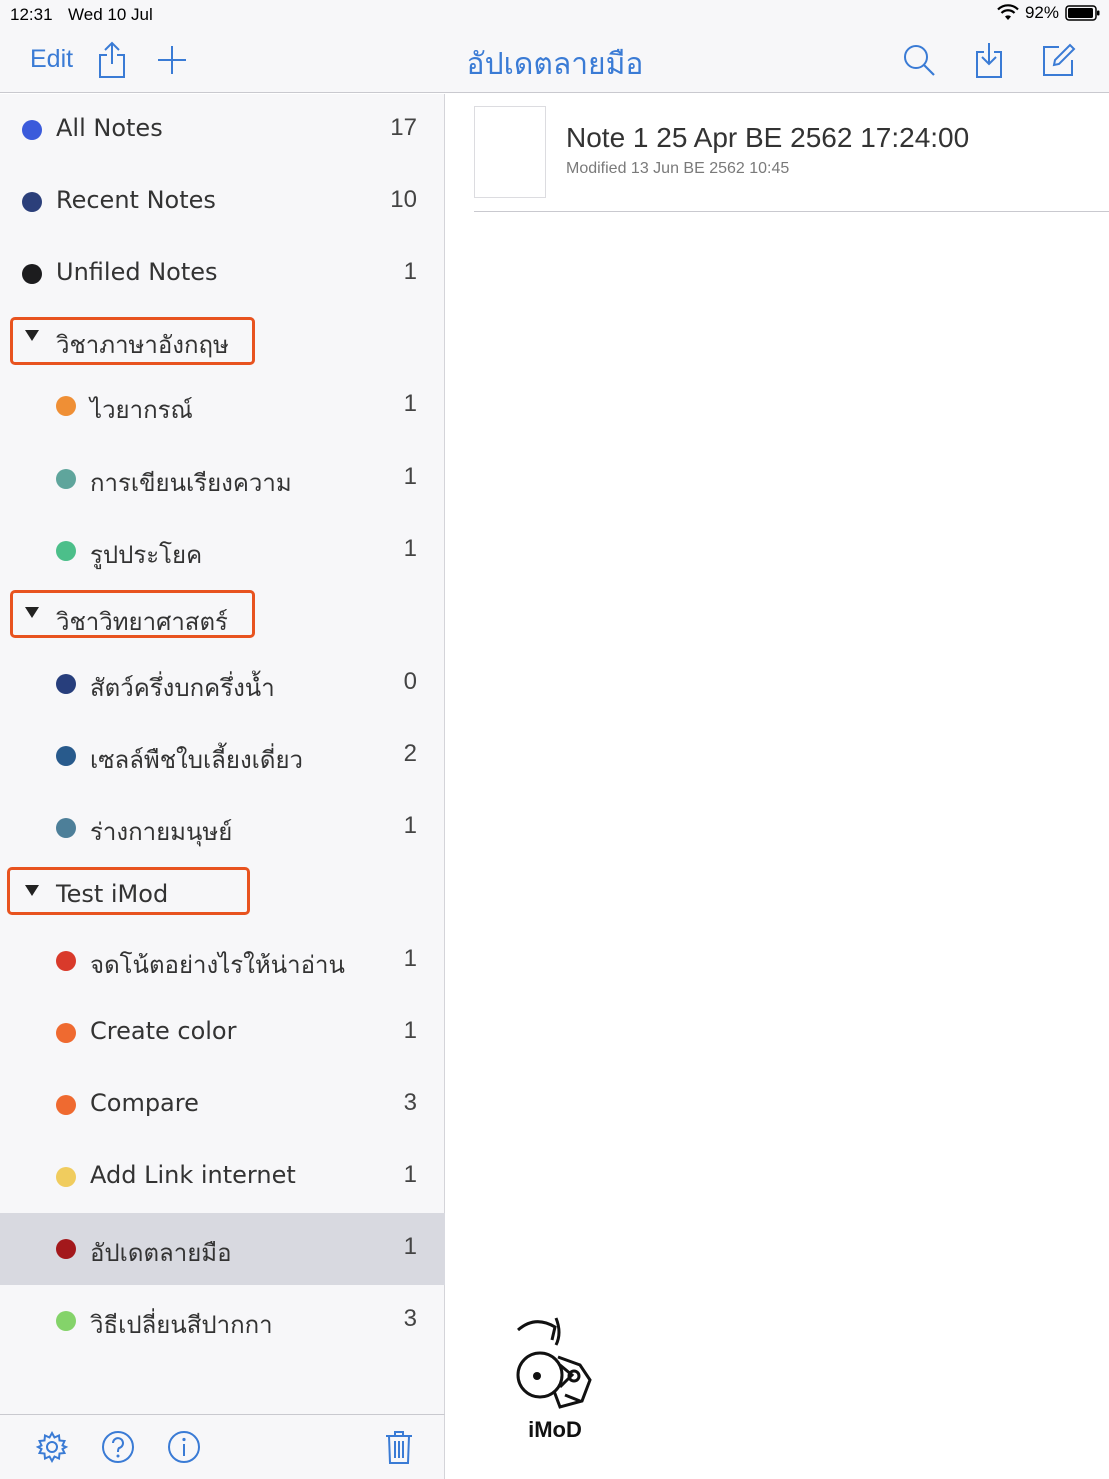 The height and width of the screenshot is (1479, 1109). I want to click on sidebar-item-pen-color: วิธีเปลี่ยนสีปากกา 3, so click(222, 1321).